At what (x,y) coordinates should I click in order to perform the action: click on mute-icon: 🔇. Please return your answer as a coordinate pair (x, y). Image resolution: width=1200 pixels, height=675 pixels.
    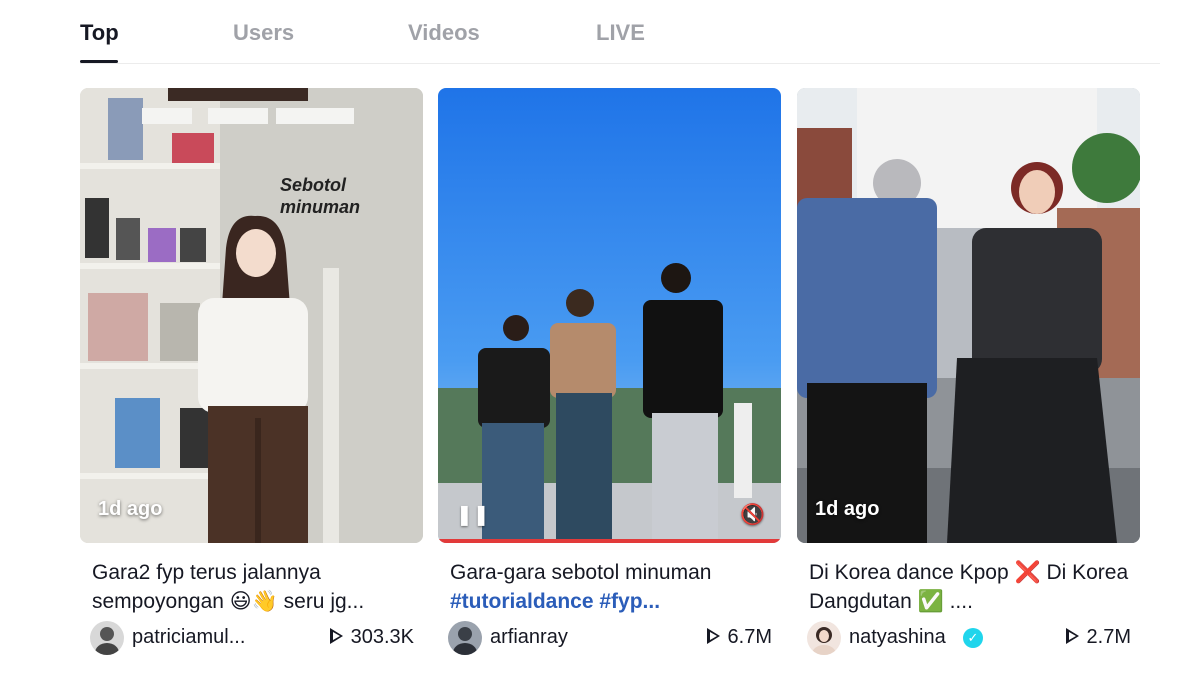
    Looking at the image, I should click on (752, 514).